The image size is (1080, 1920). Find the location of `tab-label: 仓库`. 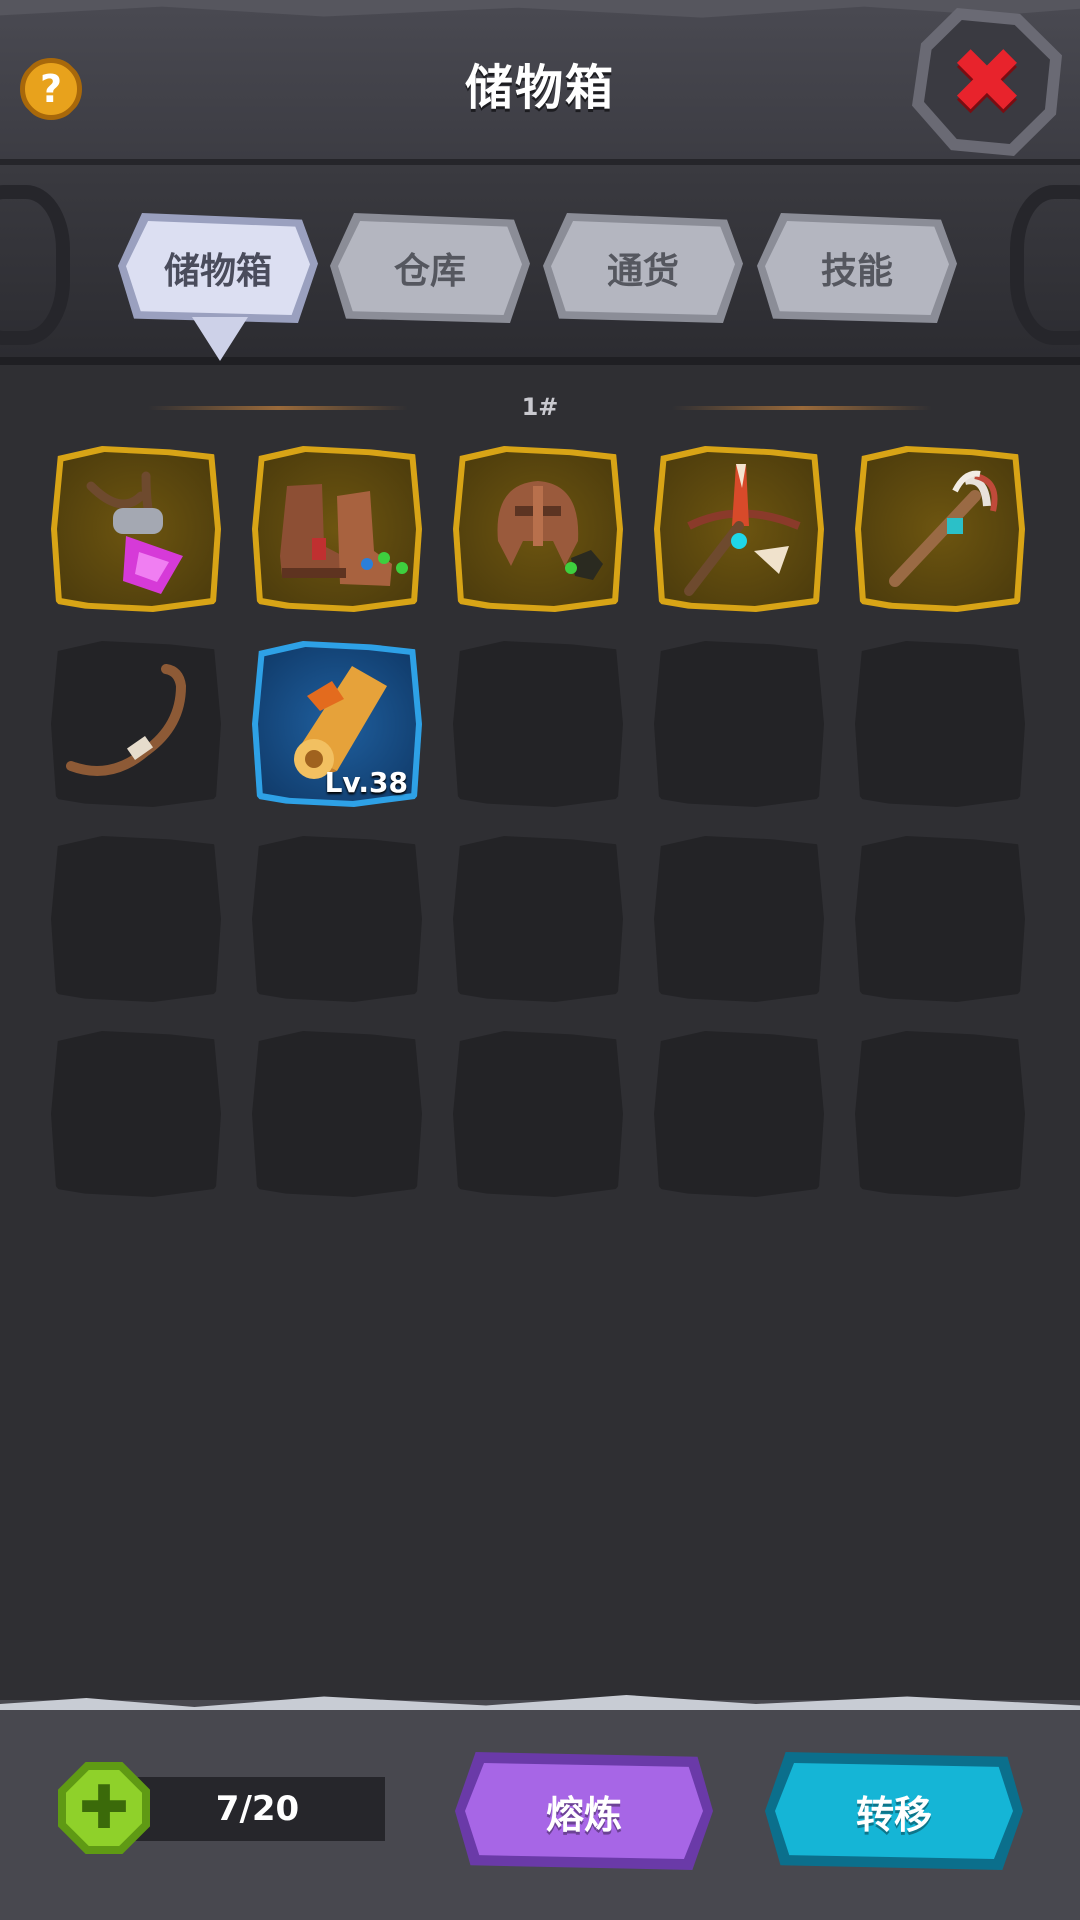

tab-label: 仓库 is located at coordinates (430, 268).